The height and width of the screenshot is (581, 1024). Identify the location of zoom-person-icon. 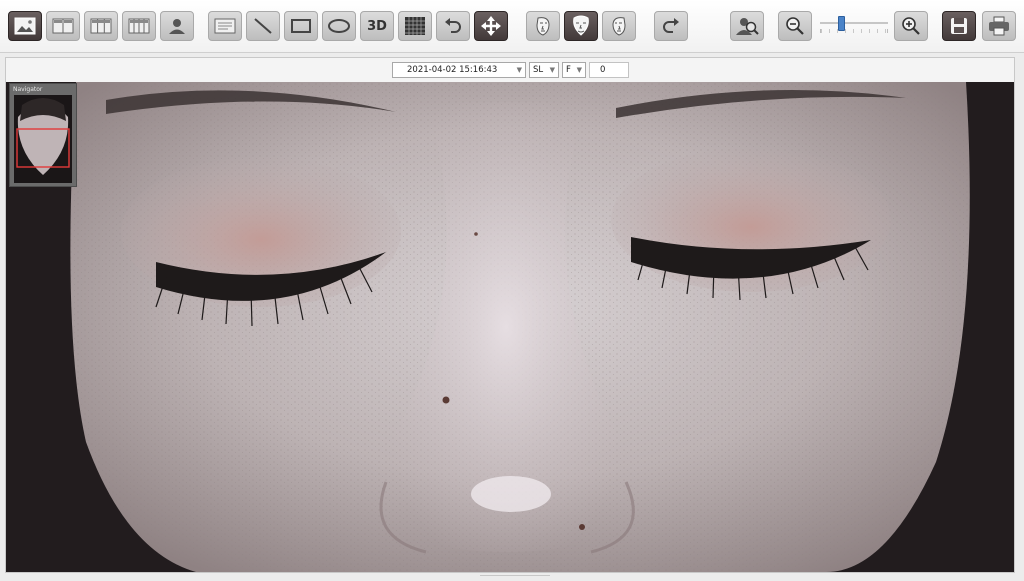
(747, 26).